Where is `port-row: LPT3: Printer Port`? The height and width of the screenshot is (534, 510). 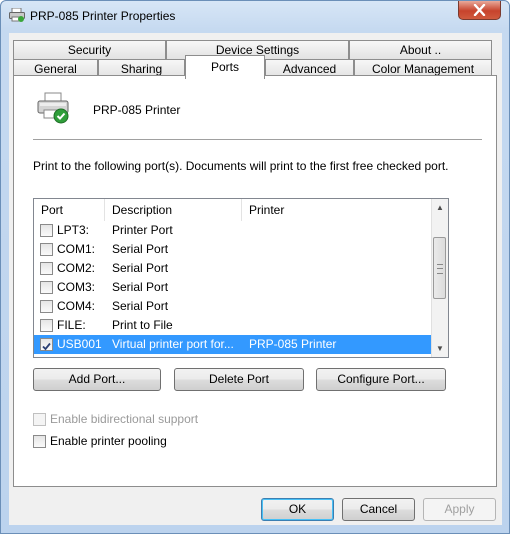 port-row: LPT3: Printer Port is located at coordinates (232, 230).